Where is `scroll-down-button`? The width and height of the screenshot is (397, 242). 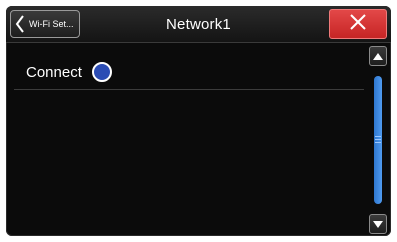 scroll-down-button is located at coordinates (378, 224).